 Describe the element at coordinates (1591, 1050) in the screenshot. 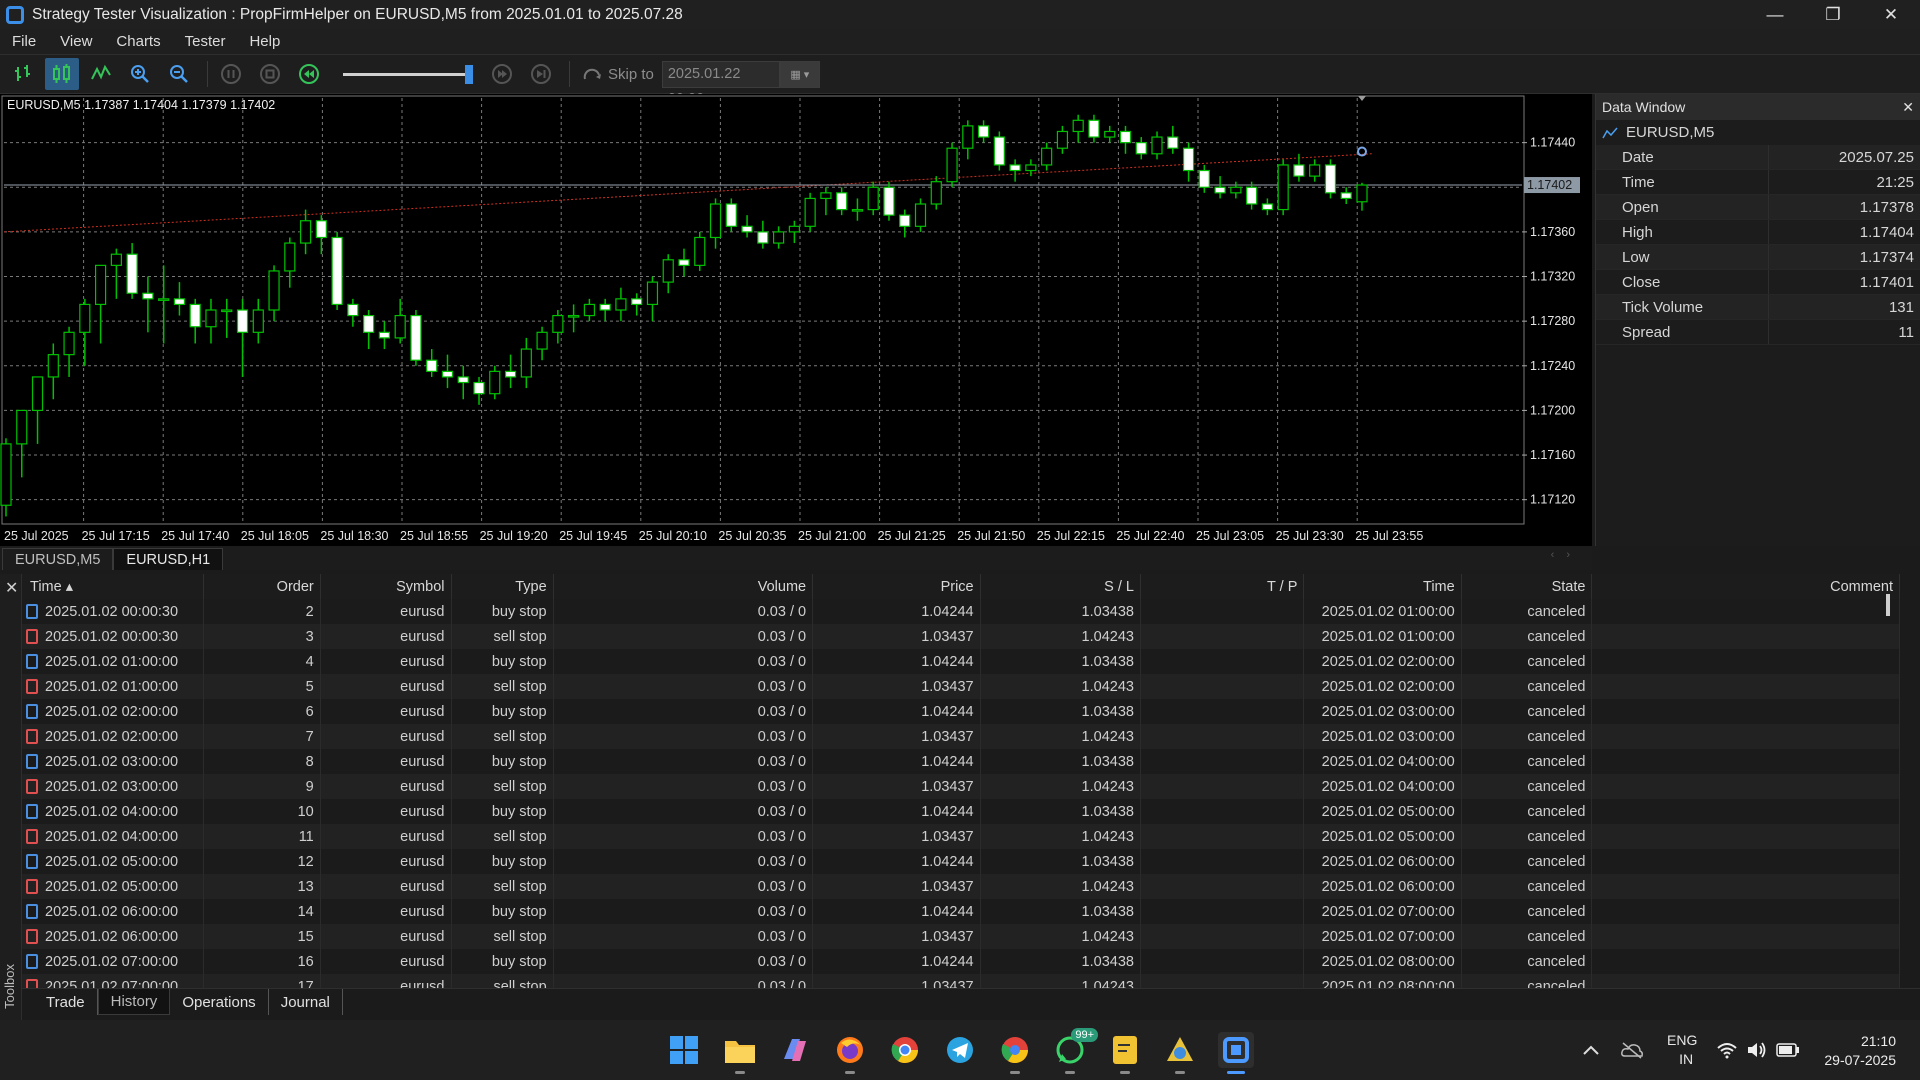

I see `show-hidden-icons` at that location.